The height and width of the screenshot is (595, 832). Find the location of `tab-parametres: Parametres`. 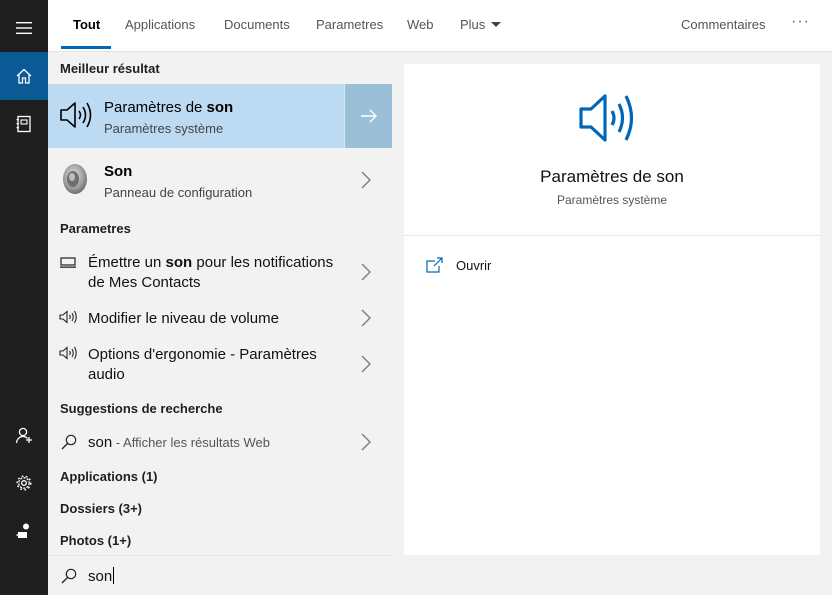

tab-parametres: Parametres is located at coordinates (349, 26).